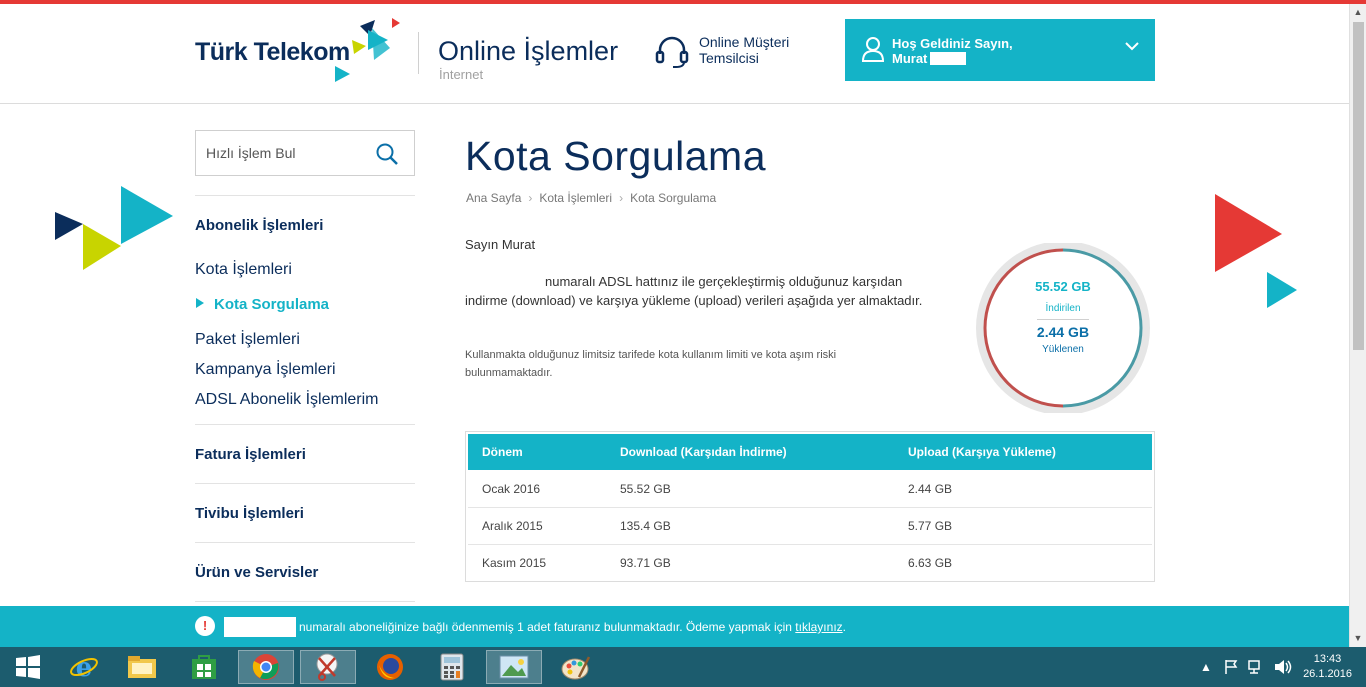 This screenshot has height=687, width=1366. I want to click on sidebar-item-kampanya: Kampanya İşlemleri, so click(265, 370).